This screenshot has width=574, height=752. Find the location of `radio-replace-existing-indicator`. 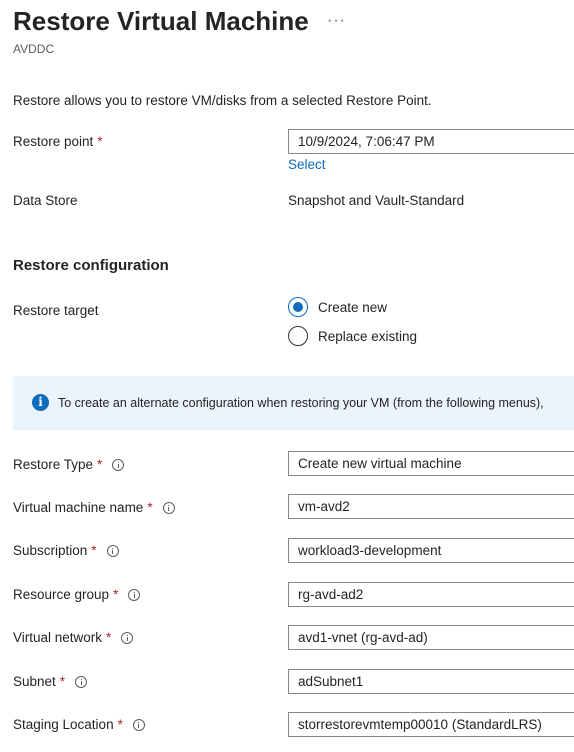

radio-replace-existing-indicator is located at coordinates (298, 336).